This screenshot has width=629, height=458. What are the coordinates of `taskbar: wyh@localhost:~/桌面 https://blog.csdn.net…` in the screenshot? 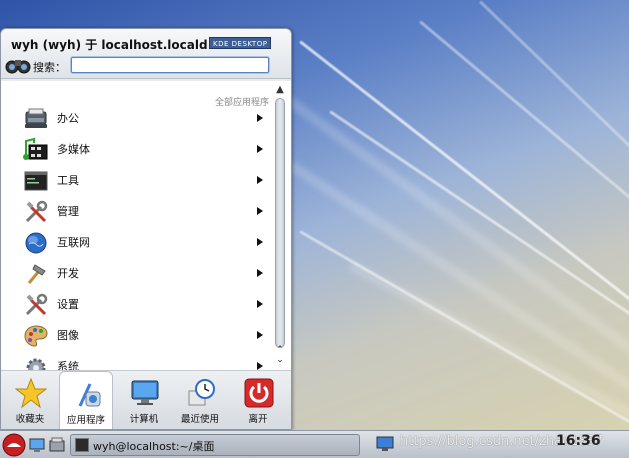 It's located at (314, 444).